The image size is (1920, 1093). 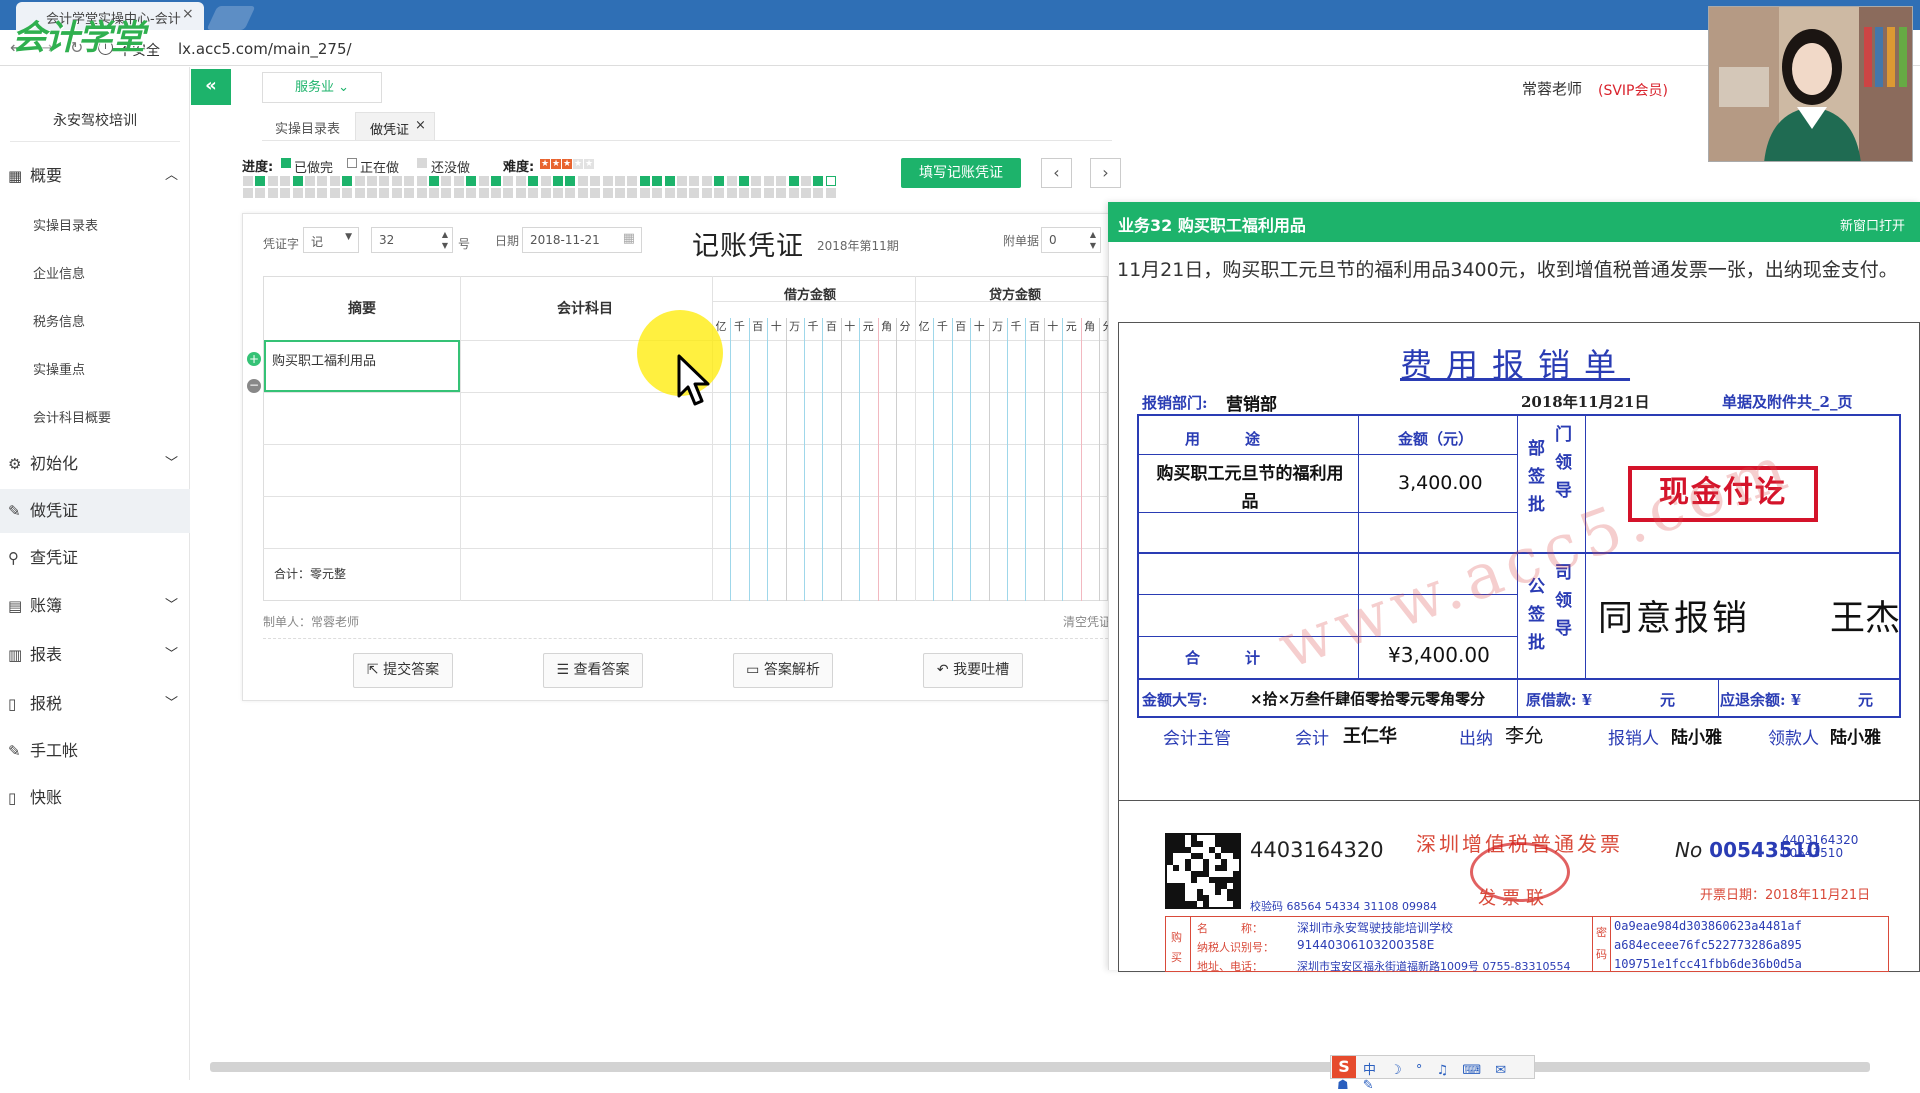 What do you see at coordinates (59, 320) in the screenshot?
I see `sidebar-subitem-tax: 税务信息` at bounding box center [59, 320].